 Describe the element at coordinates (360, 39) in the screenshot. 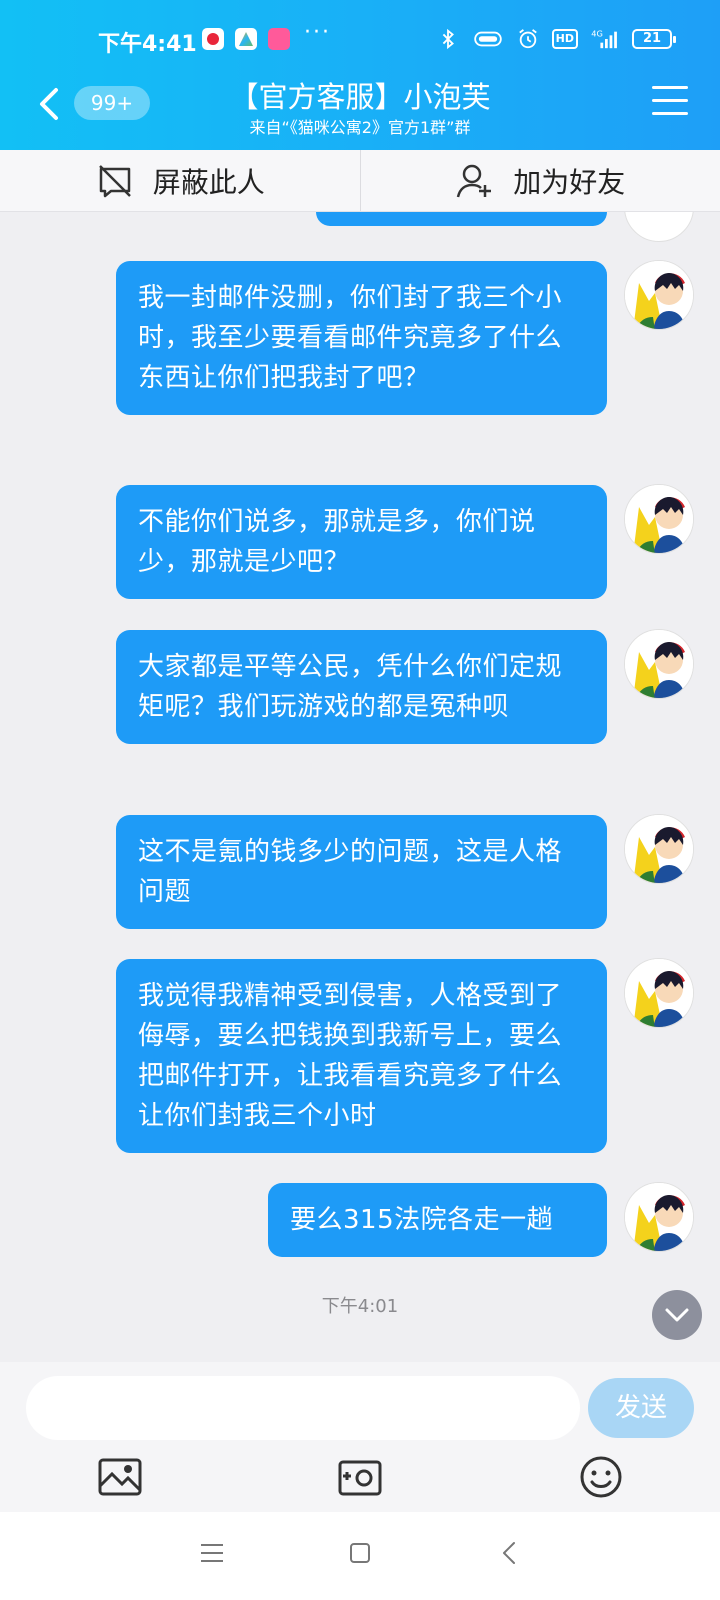

I see `status-bar: 下午4:41 ··· HD 4G 21` at that location.